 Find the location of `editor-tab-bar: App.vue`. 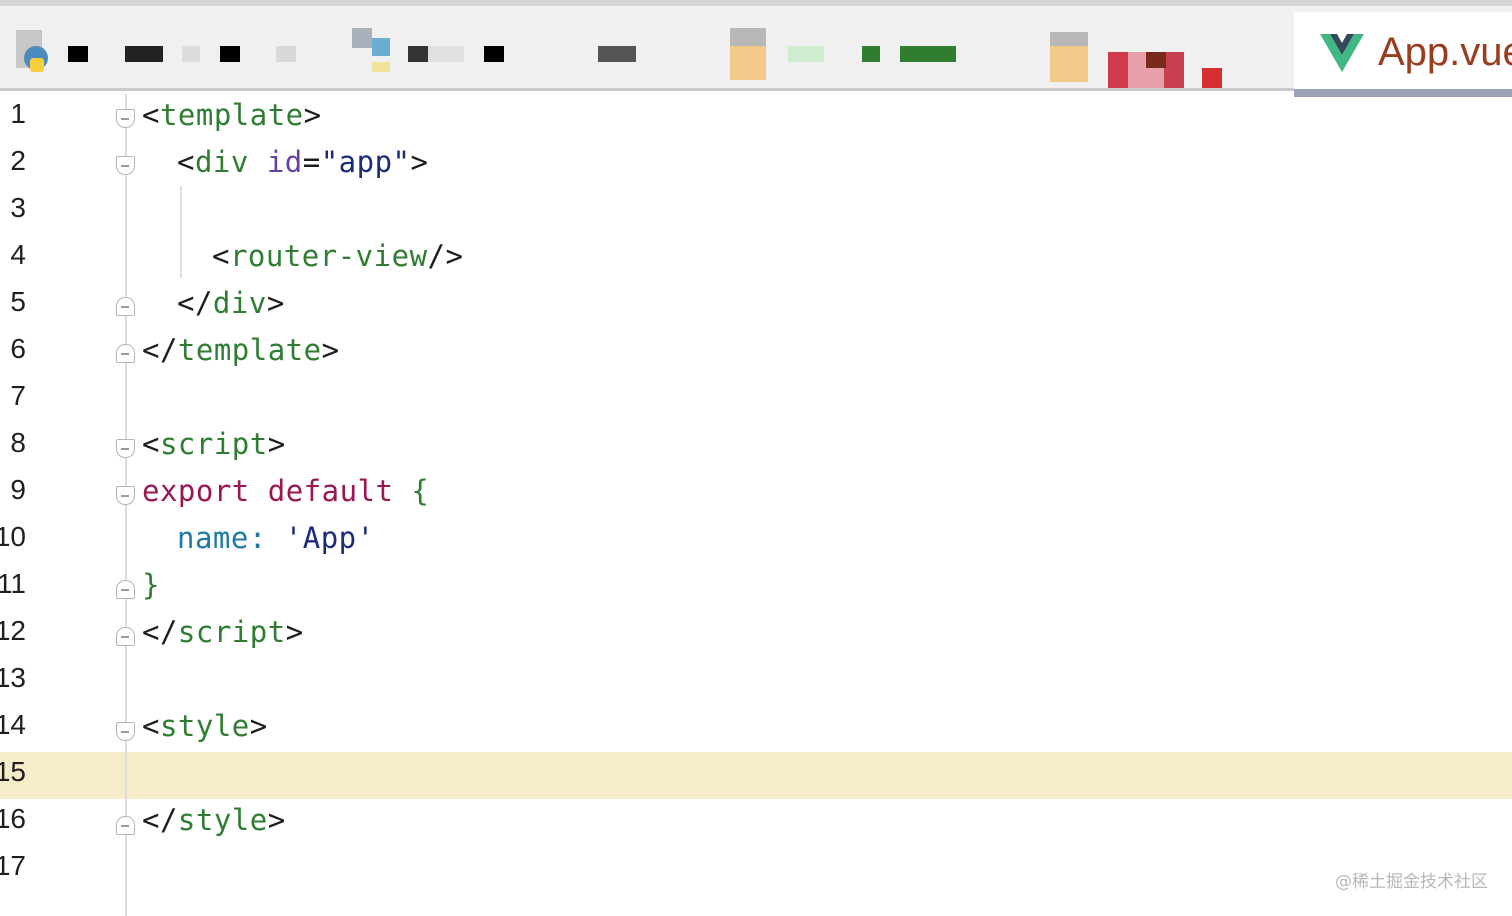

editor-tab-bar: App.vue is located at coordinates (756, 48).